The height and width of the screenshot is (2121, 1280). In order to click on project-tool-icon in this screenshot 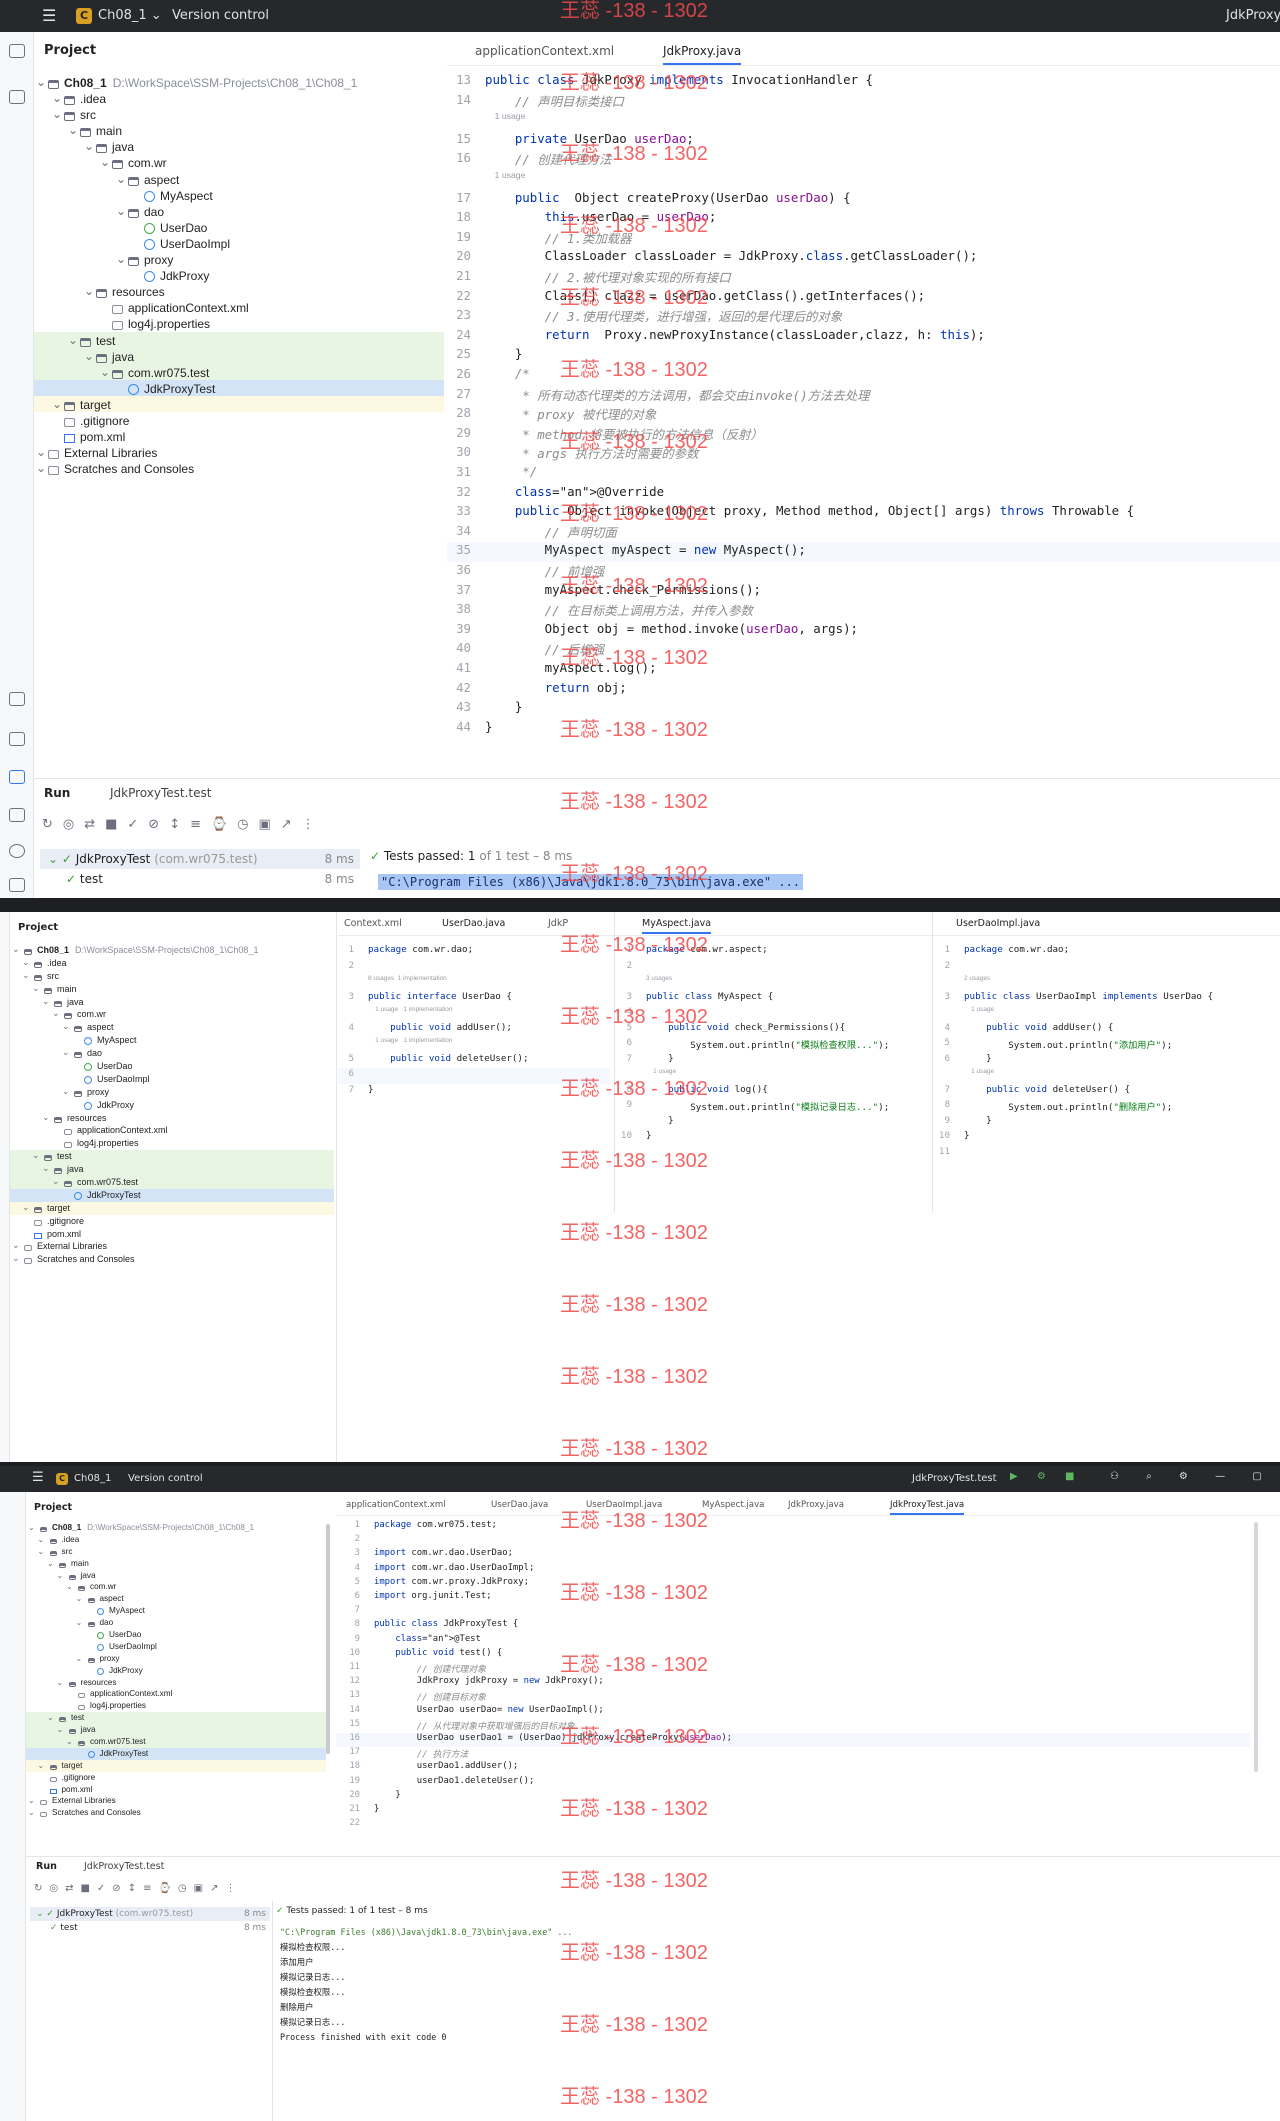, I will do `click(17, 51)`.